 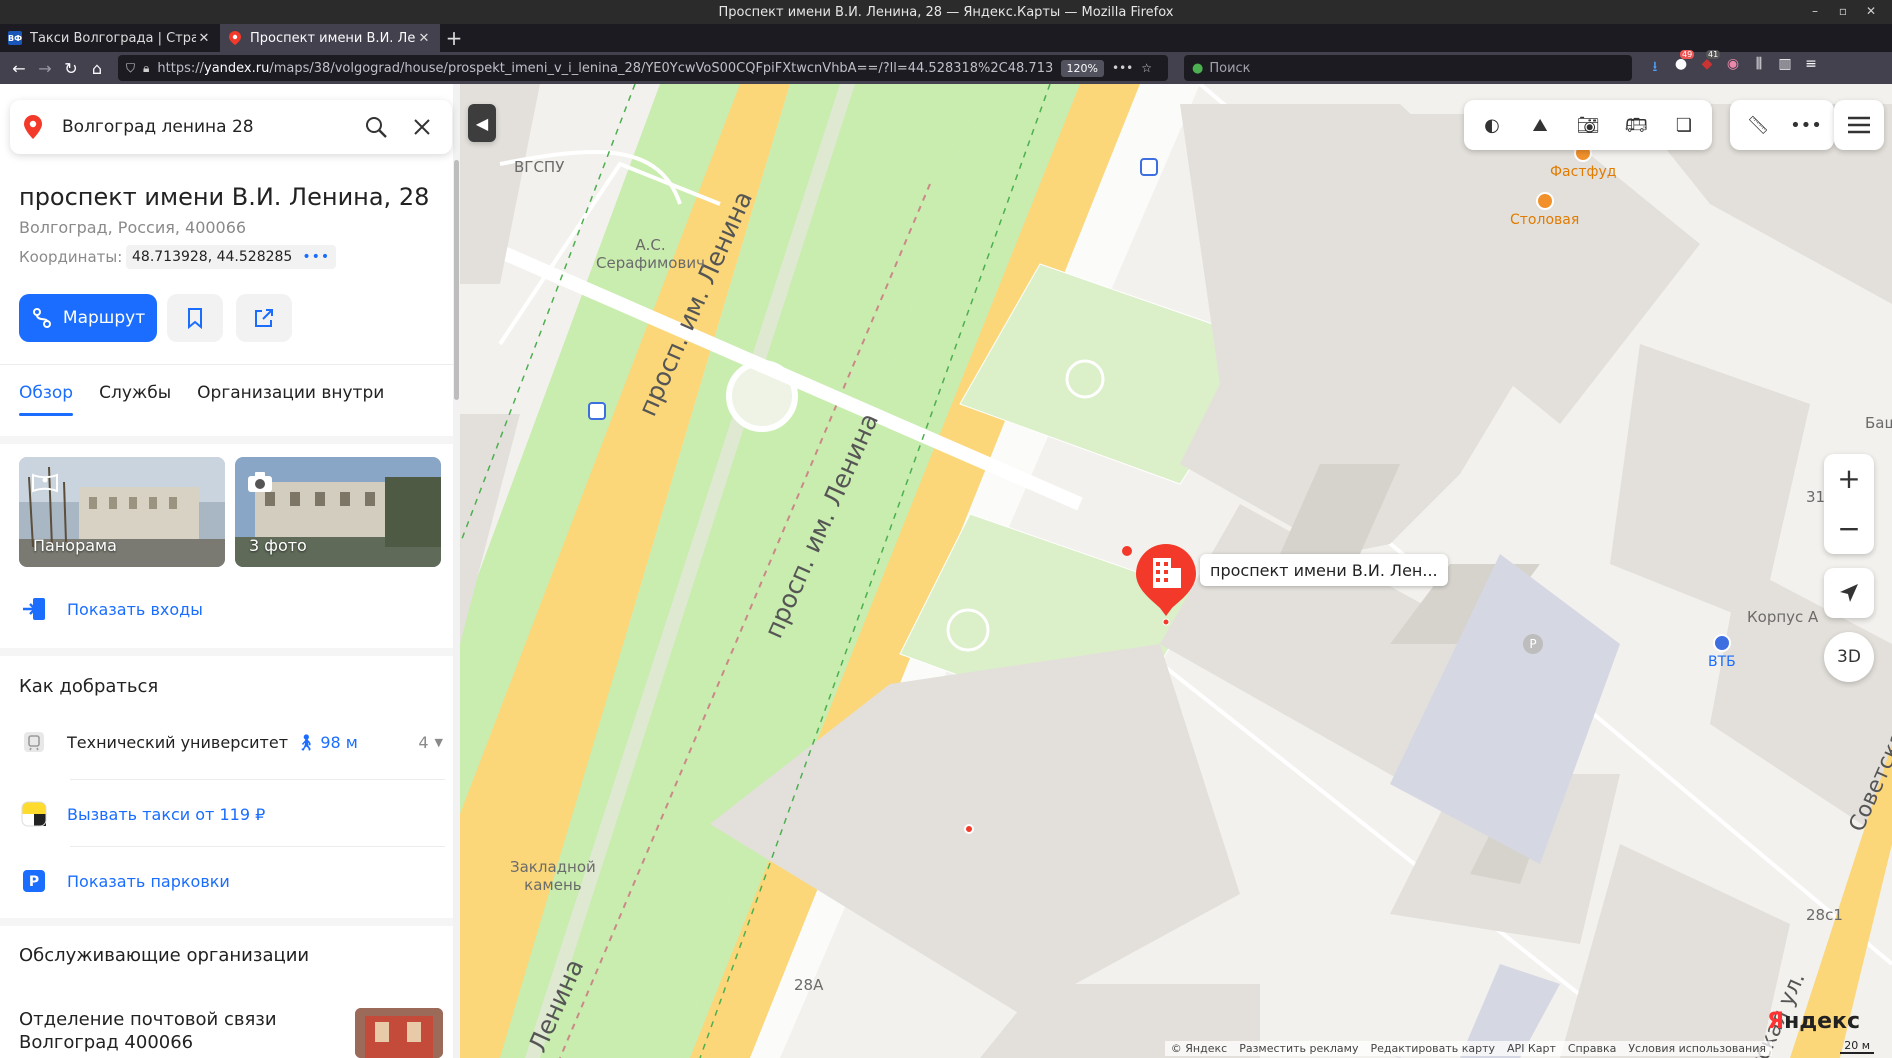 What do you see at coordinates (376, 127) in the screenshot?
I see `search-icon` at bounding box center [376, 127].